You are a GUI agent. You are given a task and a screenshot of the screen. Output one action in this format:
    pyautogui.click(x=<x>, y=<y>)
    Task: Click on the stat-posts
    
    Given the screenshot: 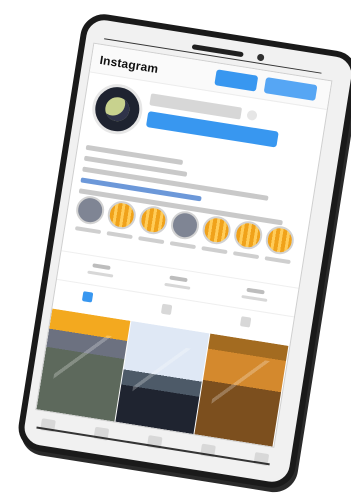 What is the action you would take?
    pyautogui.click(x=101, y=271)
    